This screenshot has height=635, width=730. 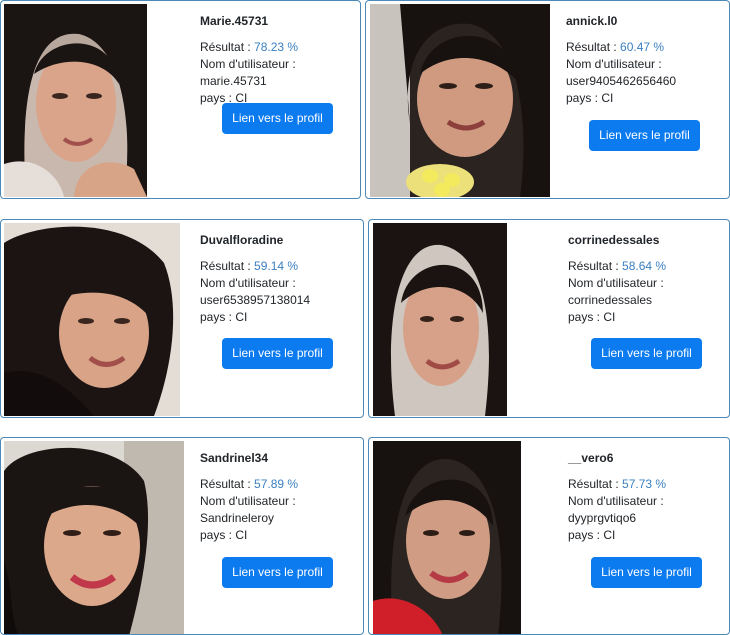 I want to click on score-row: Résultat : 58.64 %, so click(x=617, y=266).